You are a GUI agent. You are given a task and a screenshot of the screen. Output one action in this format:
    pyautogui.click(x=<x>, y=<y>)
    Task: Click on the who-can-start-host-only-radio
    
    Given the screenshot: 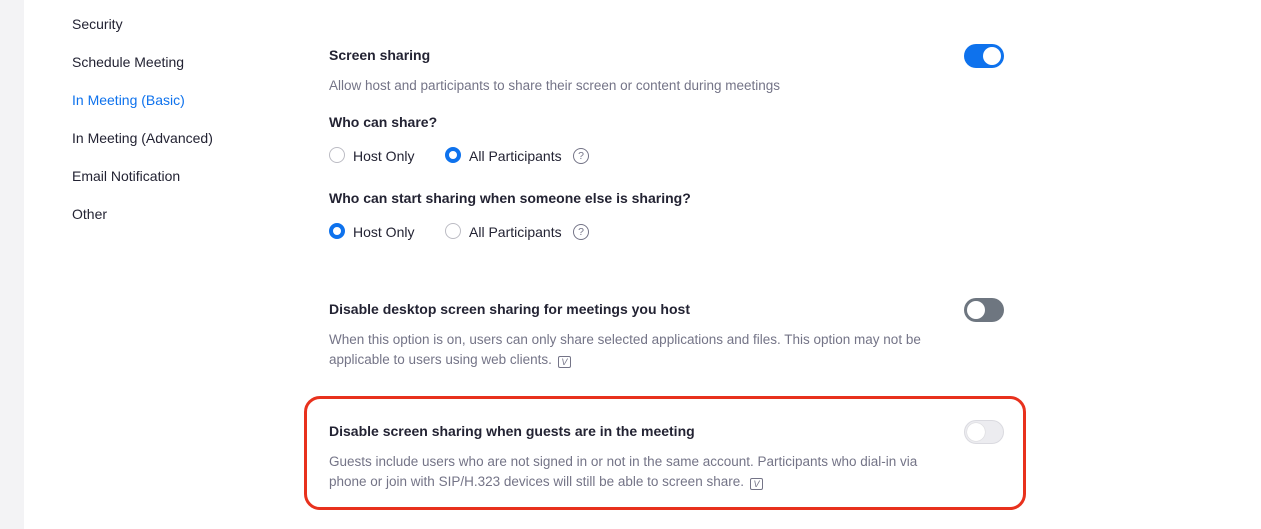 What is the action you would take?
    pyautogui.click(x=337, y=231)
    